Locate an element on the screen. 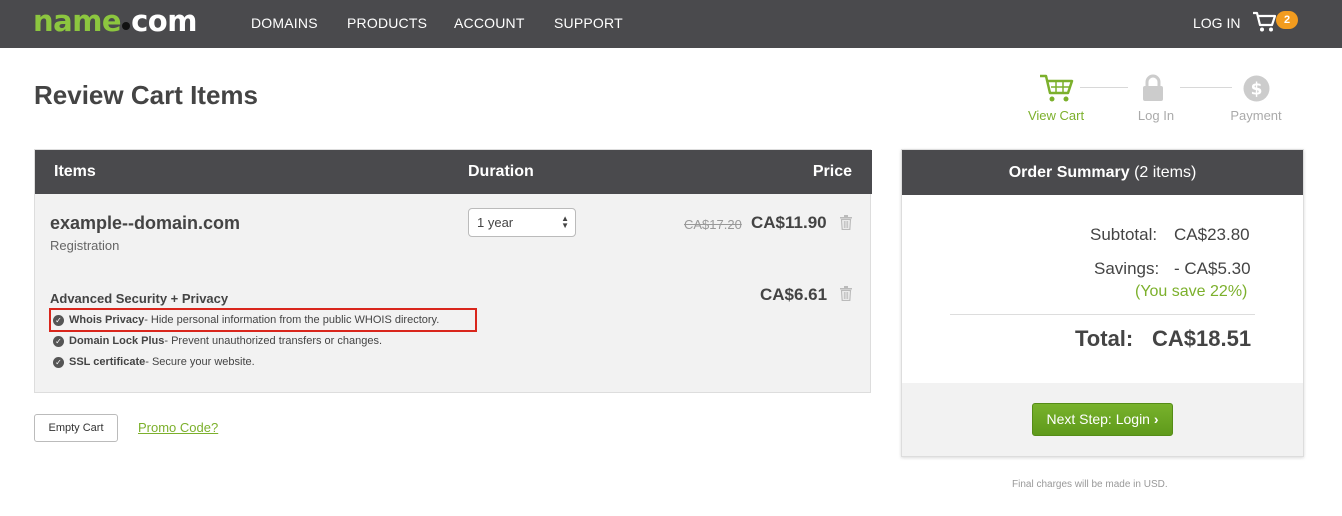  login-link: LOG IN is located at coordinates (1216, 23).